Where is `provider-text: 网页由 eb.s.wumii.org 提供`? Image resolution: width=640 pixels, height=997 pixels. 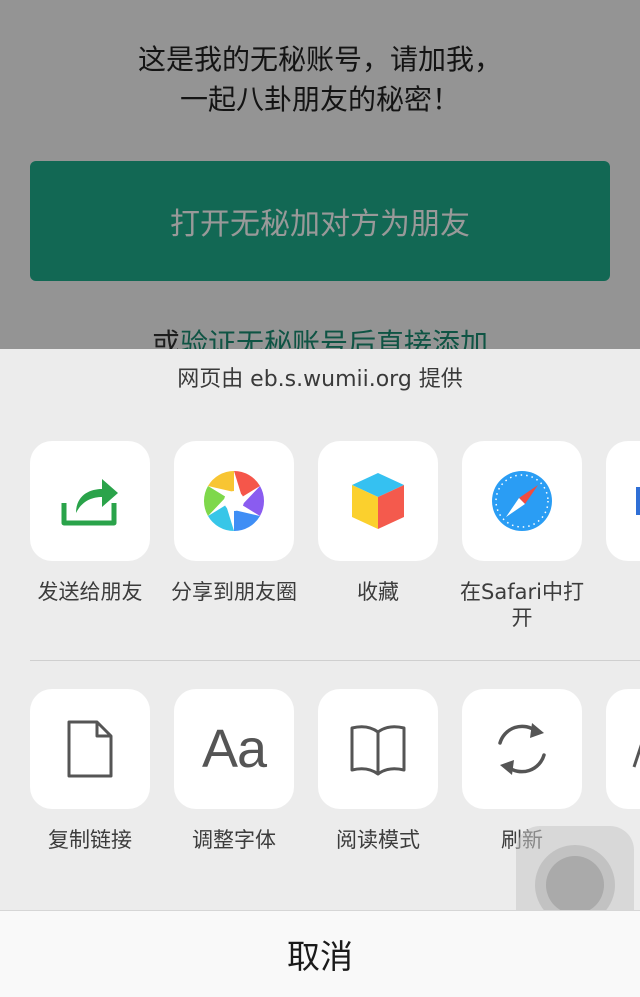 provider-text: 网页由 eb.s.wumii.org 提供 is located at coordinates (320, 379).